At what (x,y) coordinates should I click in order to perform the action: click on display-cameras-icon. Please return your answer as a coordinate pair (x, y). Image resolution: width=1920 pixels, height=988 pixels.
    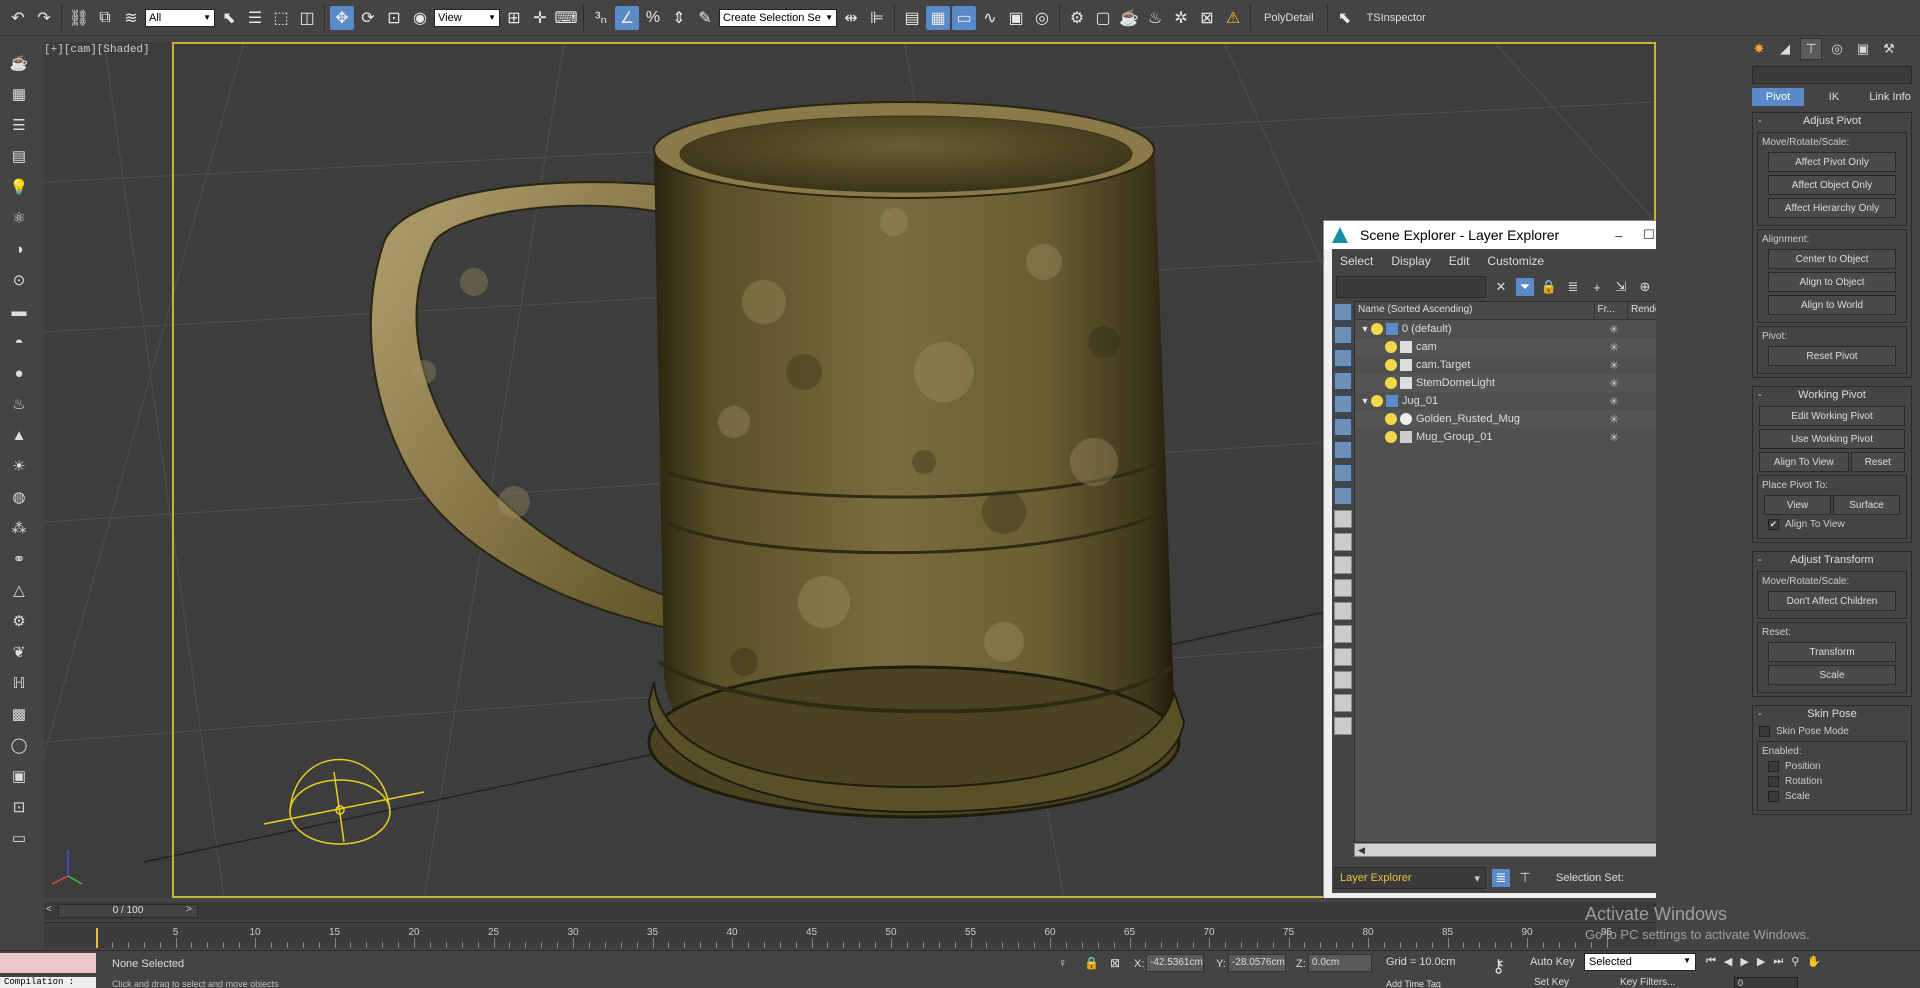
    Looking at the image, I should click on (1343, 404).